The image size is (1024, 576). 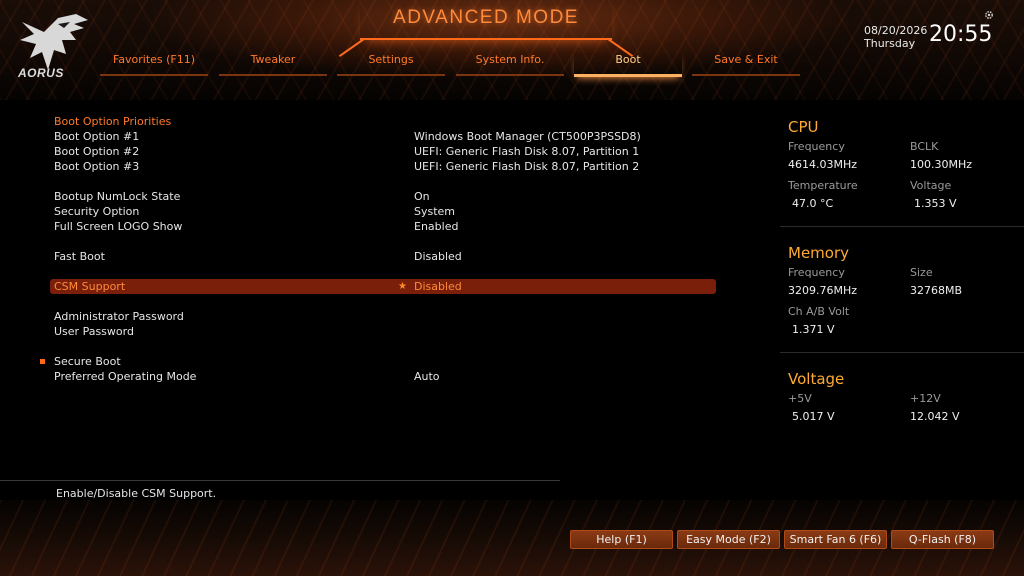 What do you see at coordinates (383, 196) in the screenshot?
I see `bootup-numlock-row: Bootup NumLock State On` at bounding box center [383, 196].